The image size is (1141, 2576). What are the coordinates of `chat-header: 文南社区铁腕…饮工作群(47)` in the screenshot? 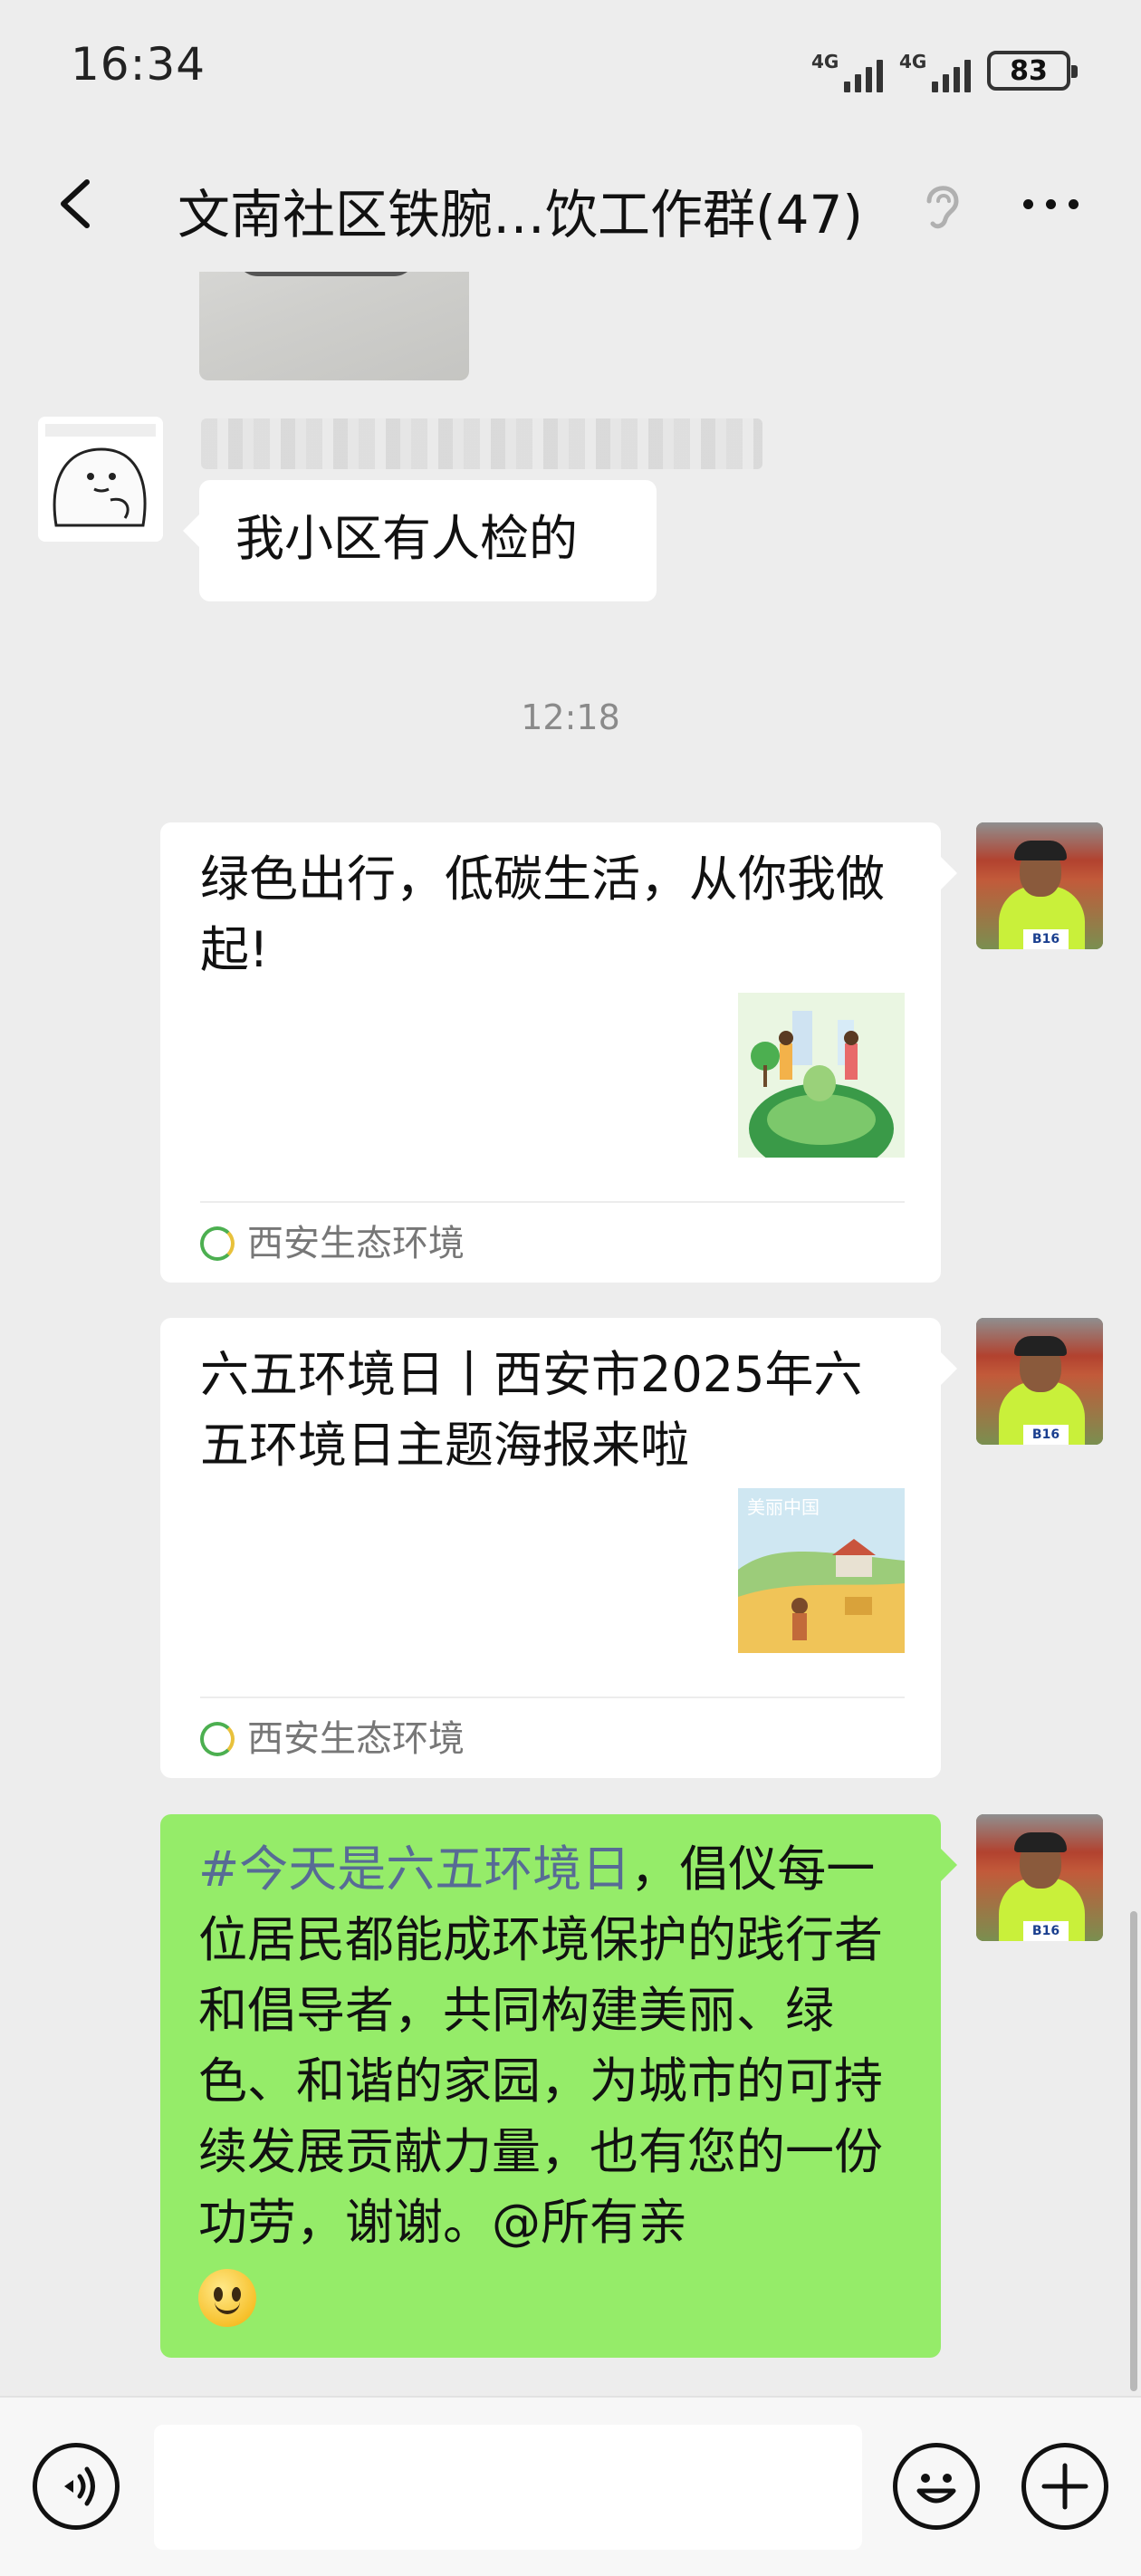 It's located at (570, 204).